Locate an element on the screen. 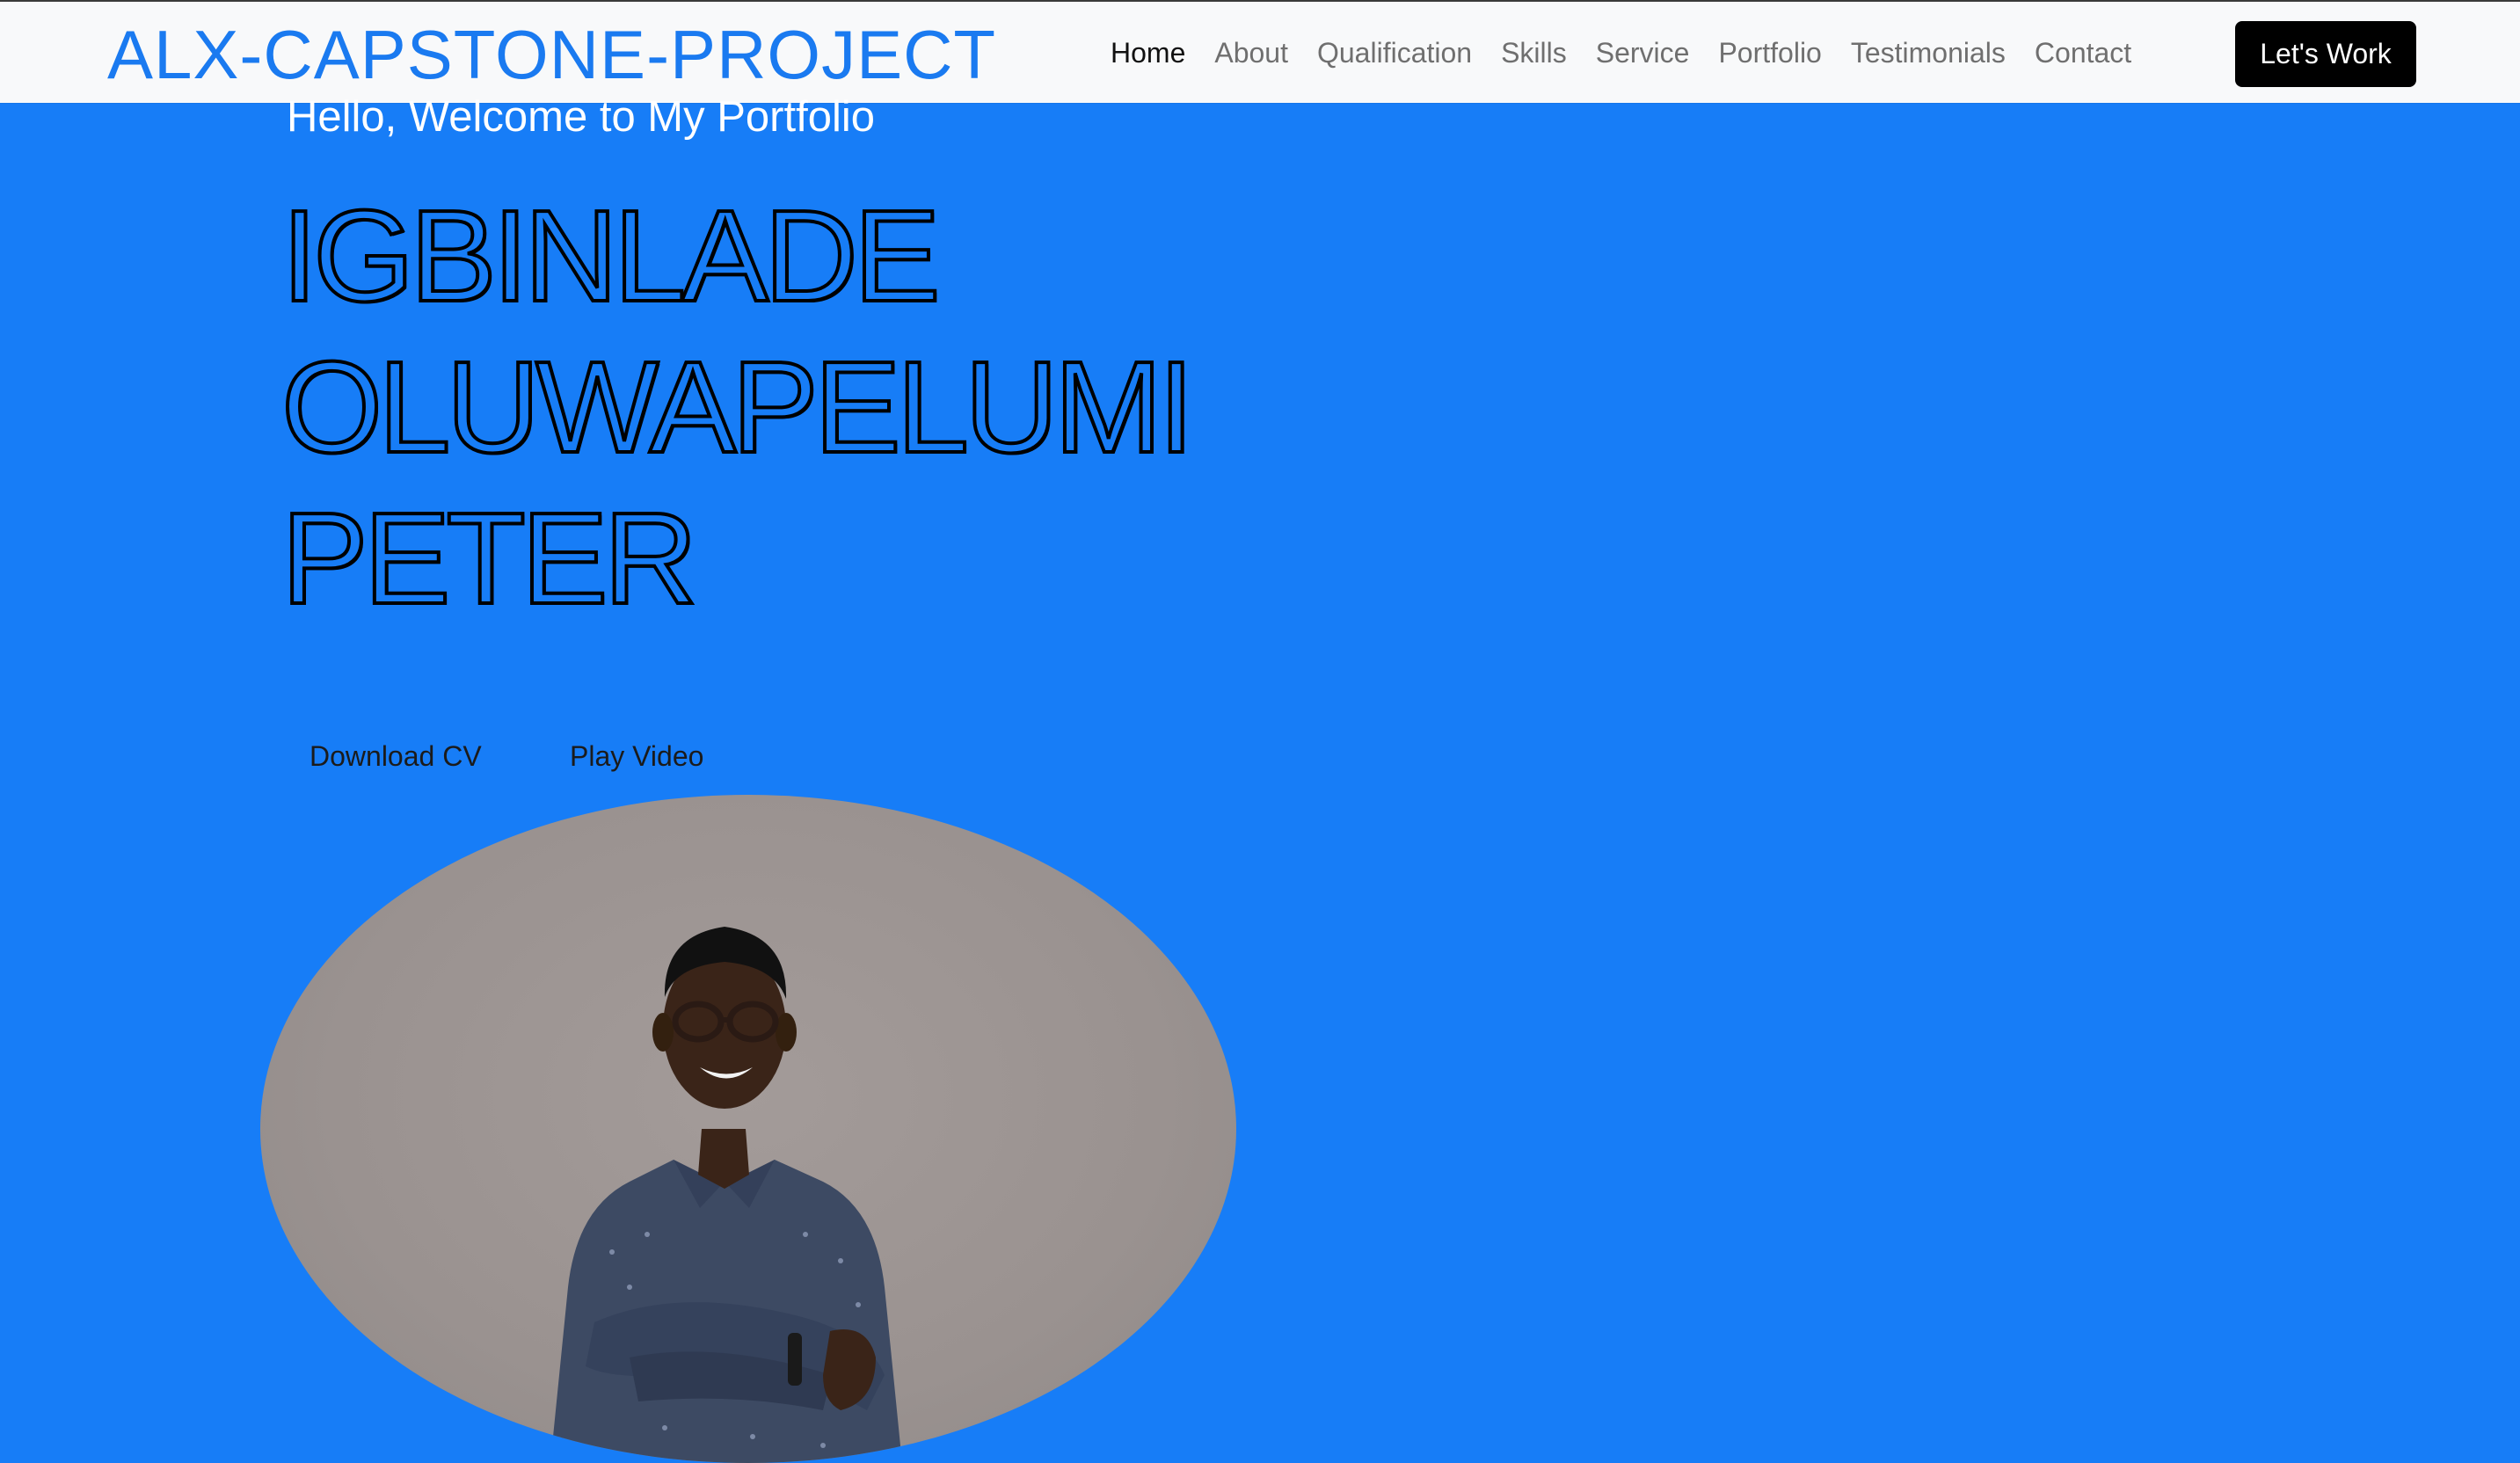 The image size is (2520, 1463). nav-link-skills: Skills is located at coordinates (1534, 53).